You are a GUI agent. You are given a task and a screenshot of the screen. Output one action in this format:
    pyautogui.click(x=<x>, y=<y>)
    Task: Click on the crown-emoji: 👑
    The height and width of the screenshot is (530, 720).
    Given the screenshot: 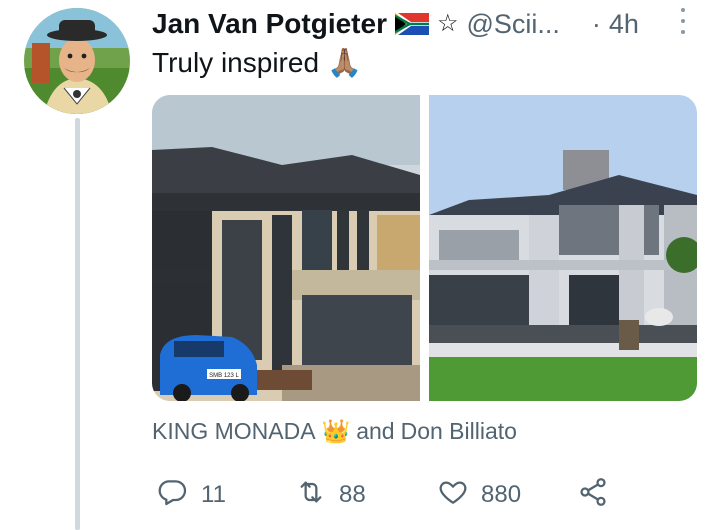 What is the action you would take?
    pyautogui.click(x=336, y=431)
    